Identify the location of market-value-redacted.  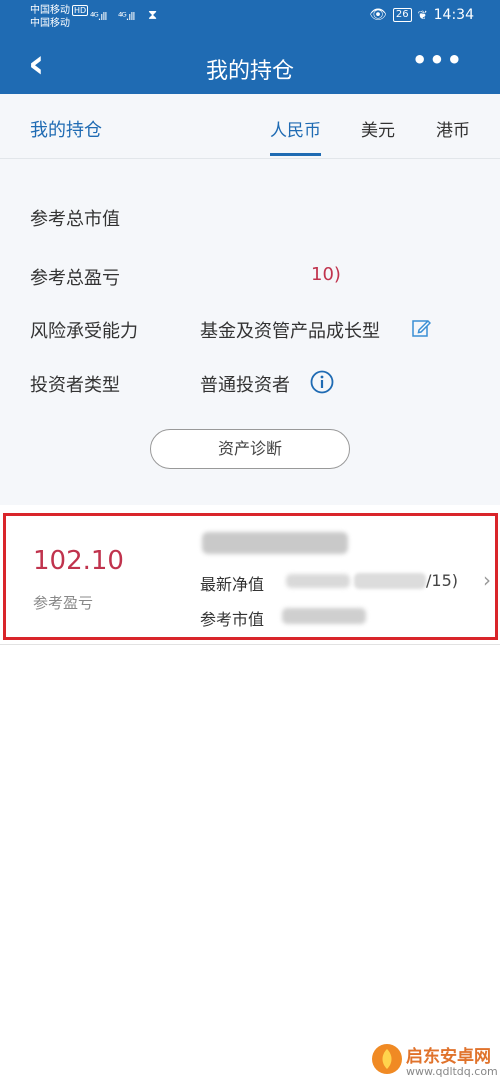
(324, 616).